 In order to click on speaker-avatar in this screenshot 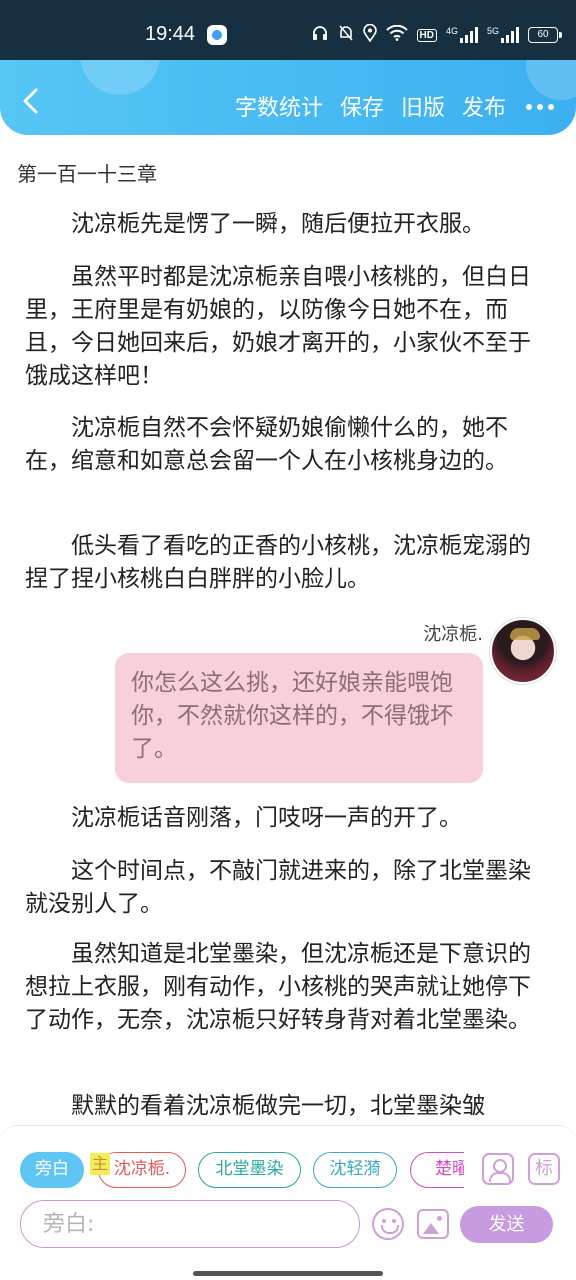, I will do `click(523, 651)`.